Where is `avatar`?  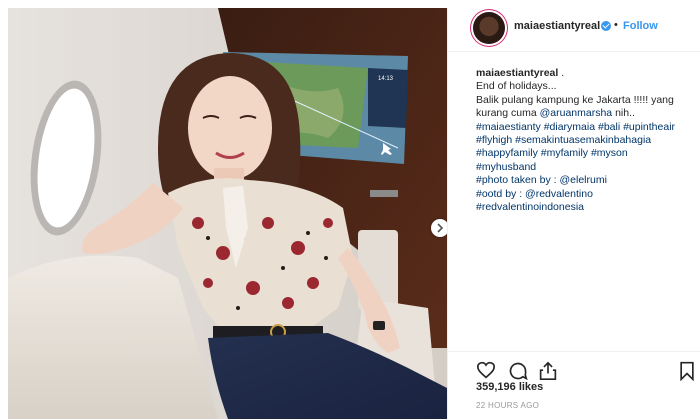
avatar is located at coordinates (489, 28).